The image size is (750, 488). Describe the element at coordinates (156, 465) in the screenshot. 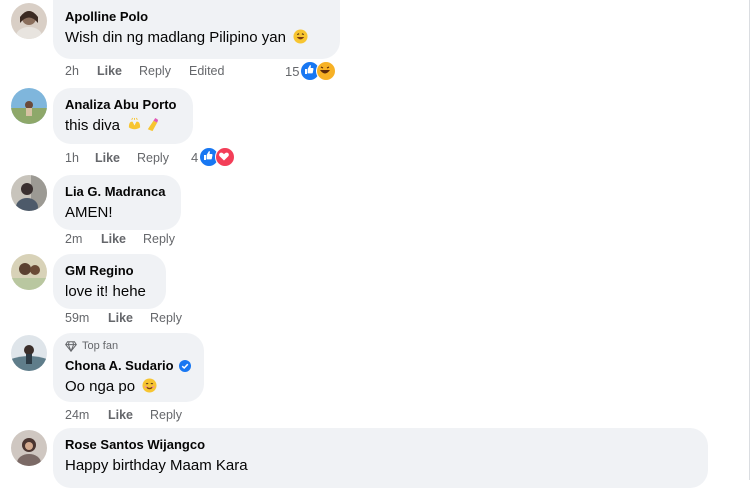

I see `comment-text: Happy birthday Maam Kara` at that location.